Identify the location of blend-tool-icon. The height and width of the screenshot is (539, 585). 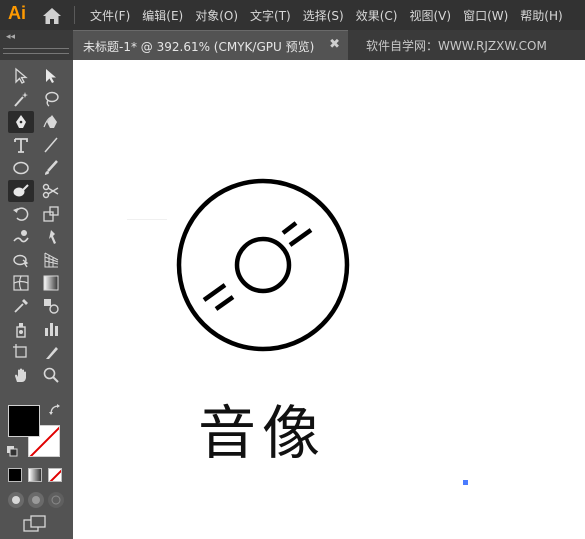
(51, 306).